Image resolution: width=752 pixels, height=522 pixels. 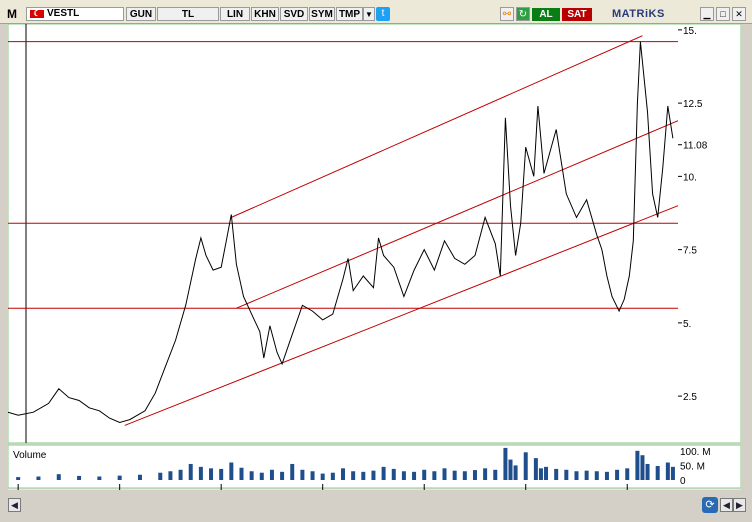 What do you see at coordinates (692, 466) in the screenshot?
I see `volume-tick-label: 50. M` at bounding box center [692, 466].